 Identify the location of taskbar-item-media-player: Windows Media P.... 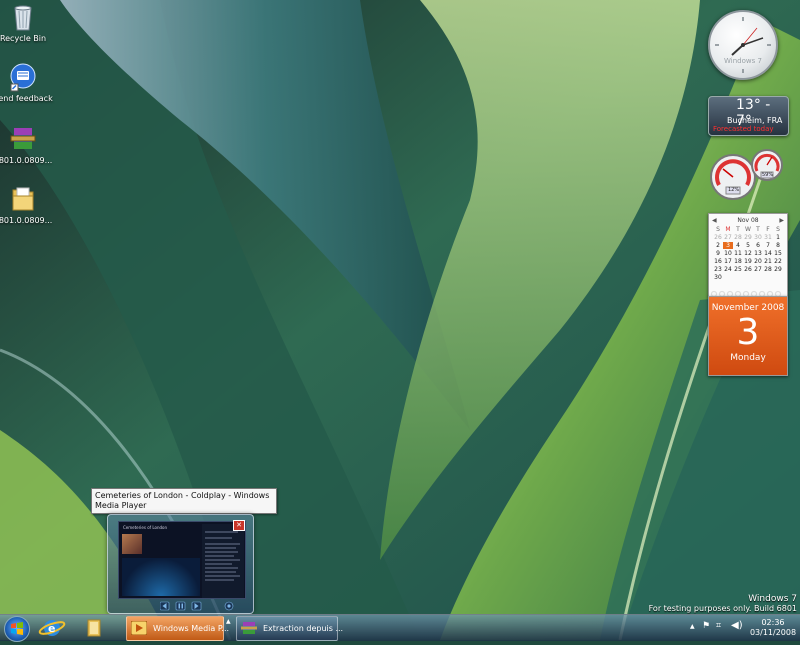
(177, 628).